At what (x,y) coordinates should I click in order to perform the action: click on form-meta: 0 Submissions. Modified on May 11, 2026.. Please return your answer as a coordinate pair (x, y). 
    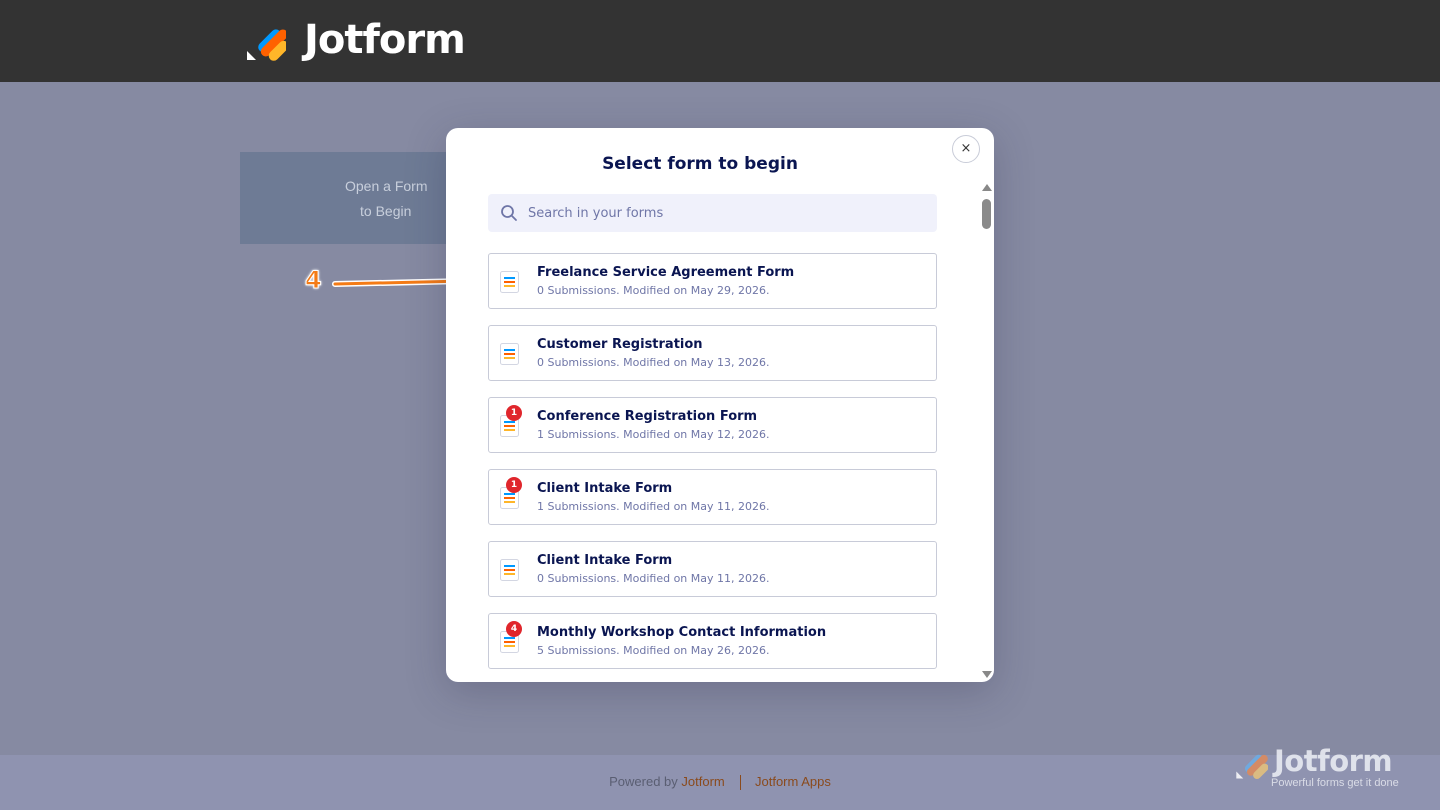
    Looking at the image, I should click on (653, 578).